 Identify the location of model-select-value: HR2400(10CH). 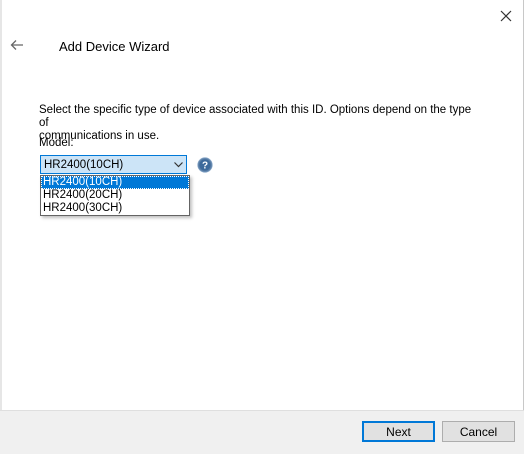
(84, 164).